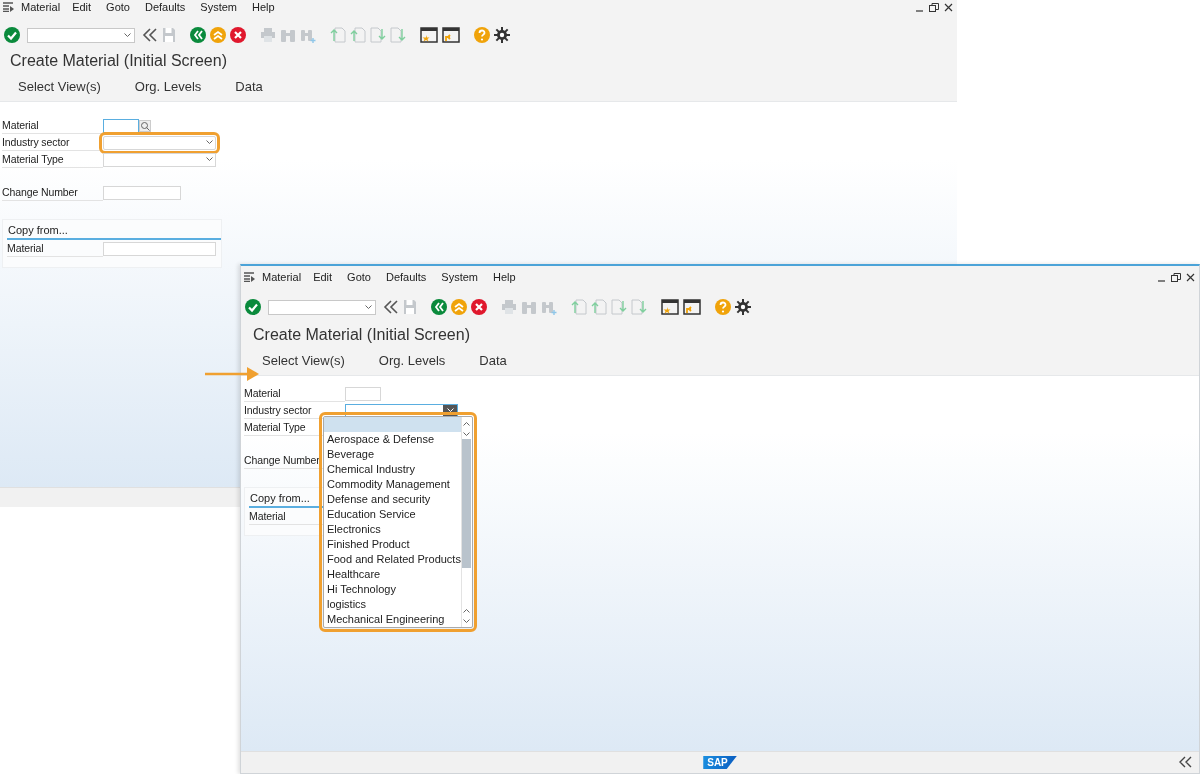 The width and height of the screenshot is (1200, 774). What do you see at coordinates (392, 589) in the screenshot?
I see `list-option: Hi Technology` at bounding box center [392, 589].